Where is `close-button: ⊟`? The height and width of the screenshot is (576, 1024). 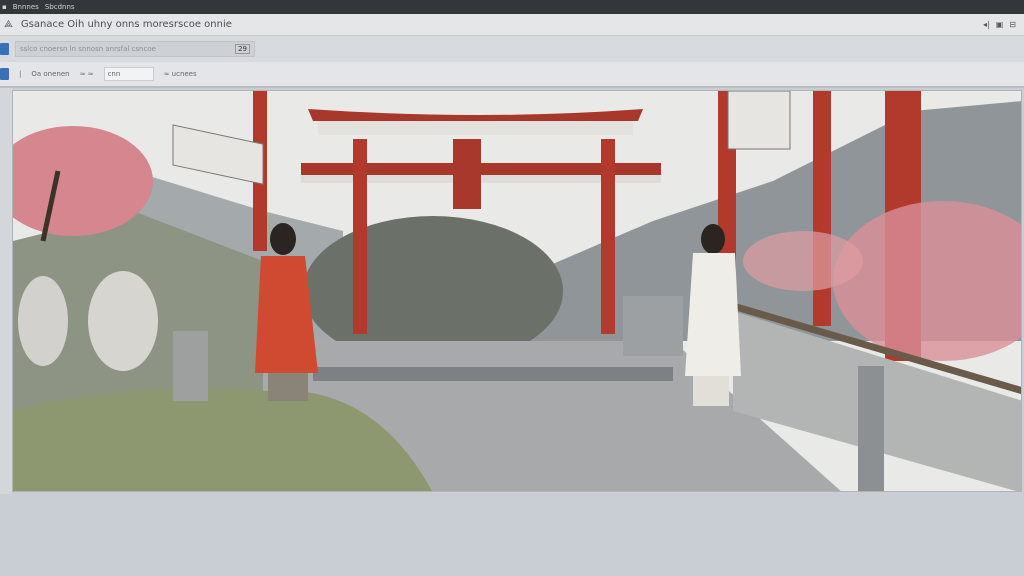
close-button: ⊟ is located at coordinates (1012, 24).